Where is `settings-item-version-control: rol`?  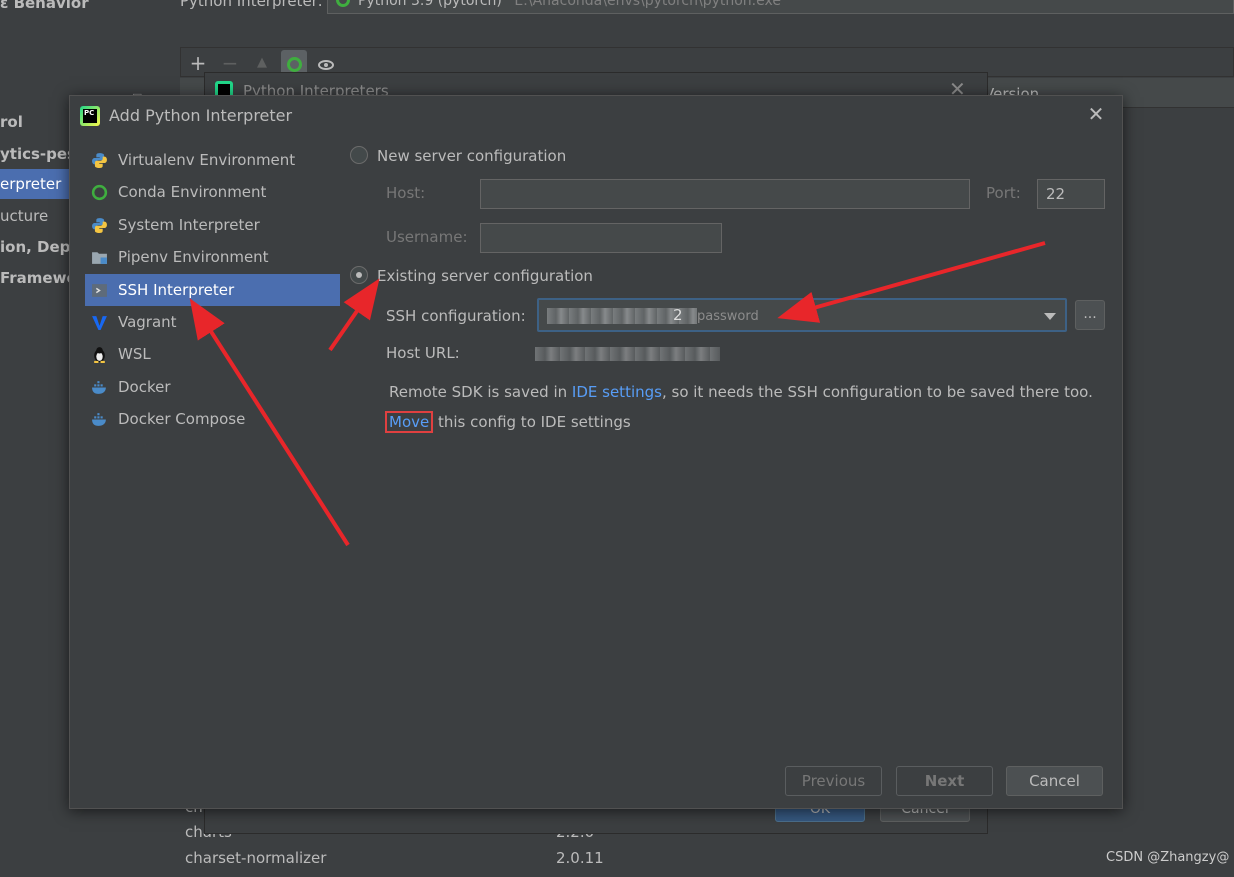
settings-item-version-control: rol is located at coordinates (11, 122).